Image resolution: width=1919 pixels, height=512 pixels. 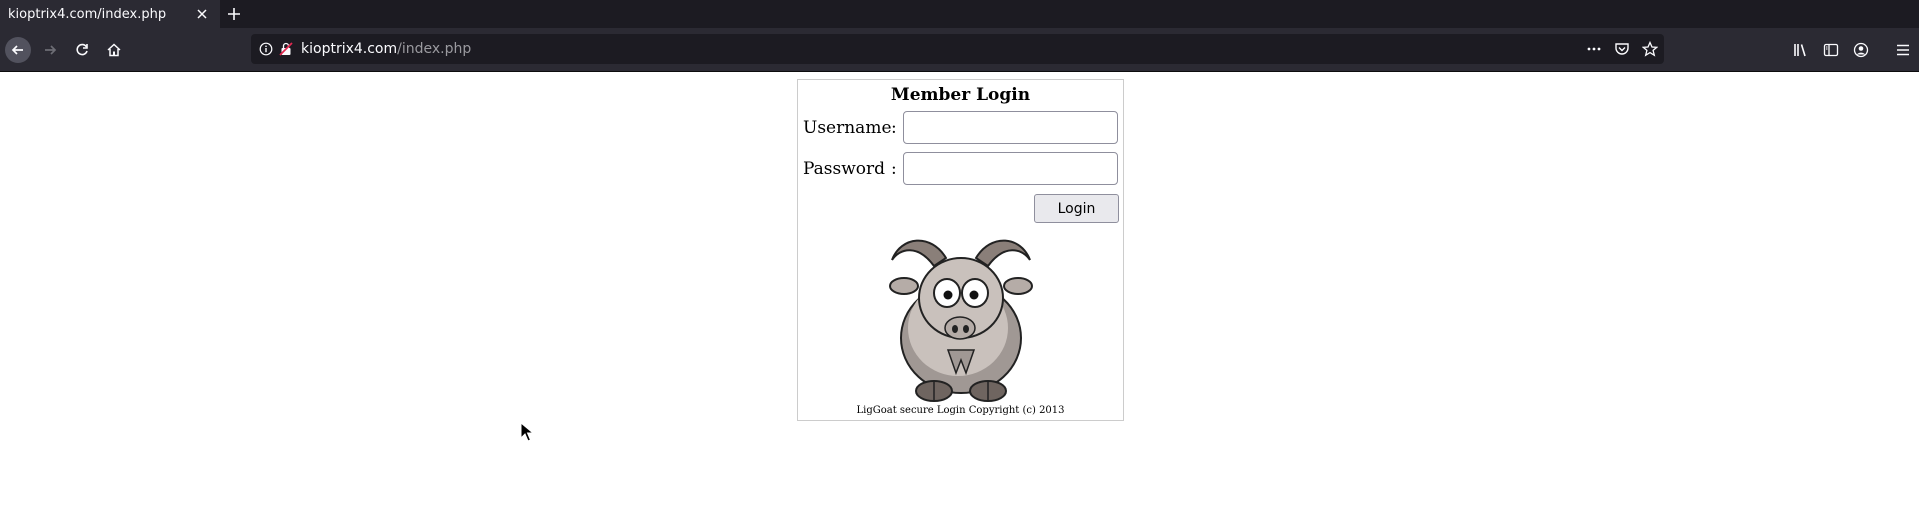 What do you see at coordinates (1650, 49) in the screenshot?
I see `star-icon` at bounding box center [1650, 49].